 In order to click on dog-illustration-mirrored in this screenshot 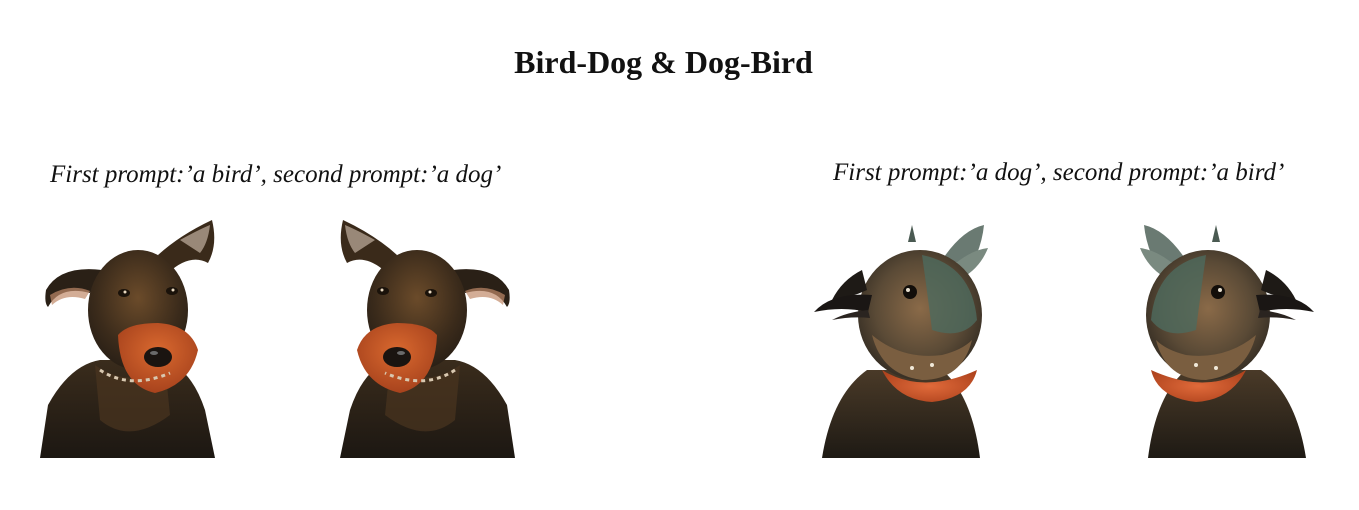, I will do `click(427, 339)`.